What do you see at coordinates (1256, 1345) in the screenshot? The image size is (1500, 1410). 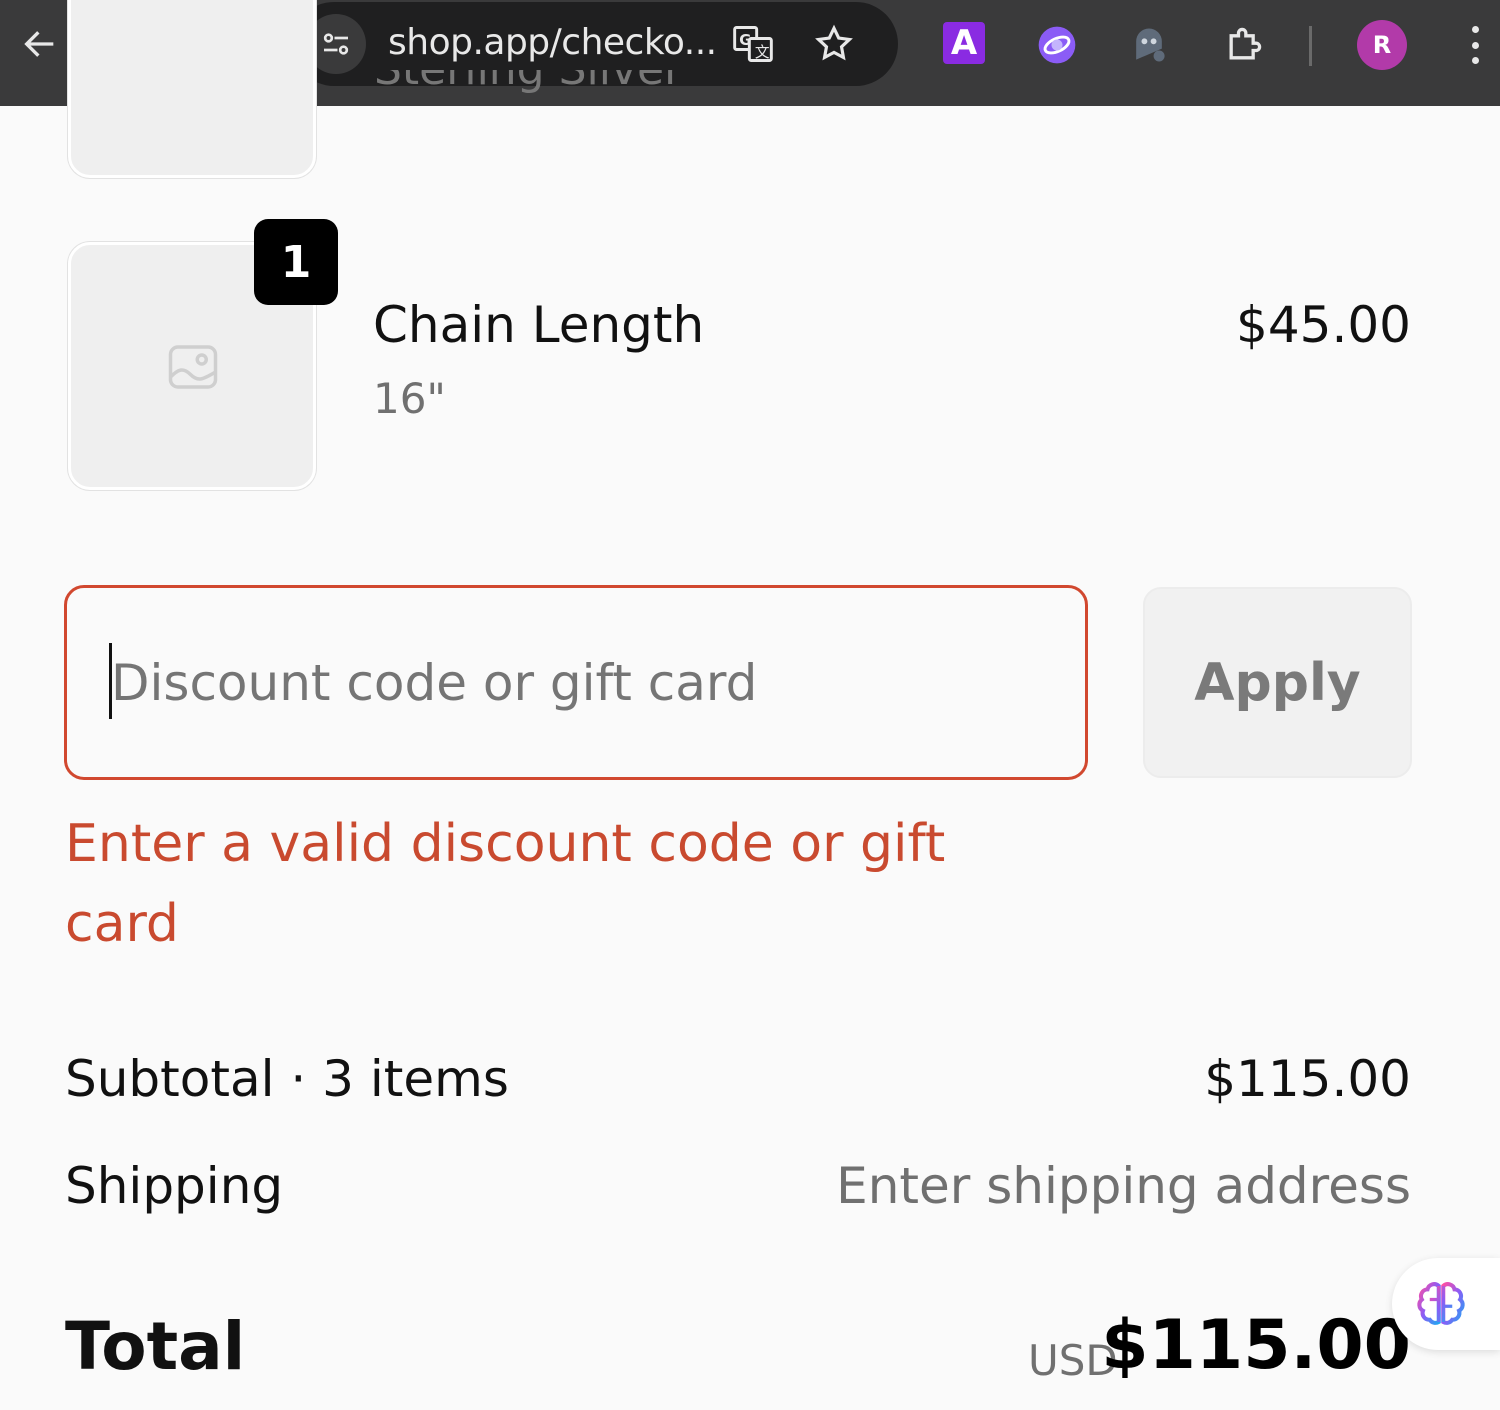 I see `total-value: $115.00` at bounding box center [1256, 1345].